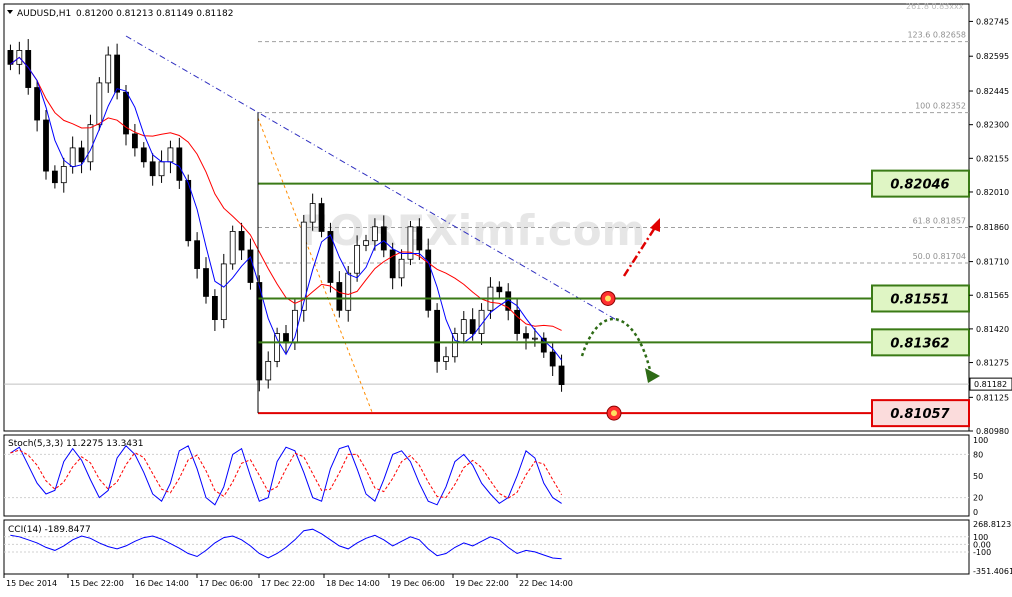 This screenshot has height=597, width=1012. Describe the element at coordinates (353, 583) in the screenshot. I see `time-tick-label: 18 Dec 14:00` at that location.